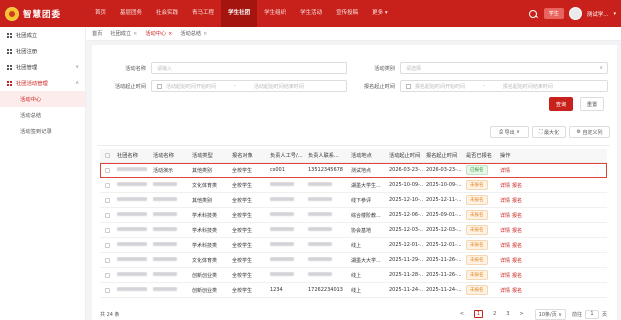  Describe the element at coordinates (275, 13) in the screenshot. I see `nav-item: 学生组织` at that location.